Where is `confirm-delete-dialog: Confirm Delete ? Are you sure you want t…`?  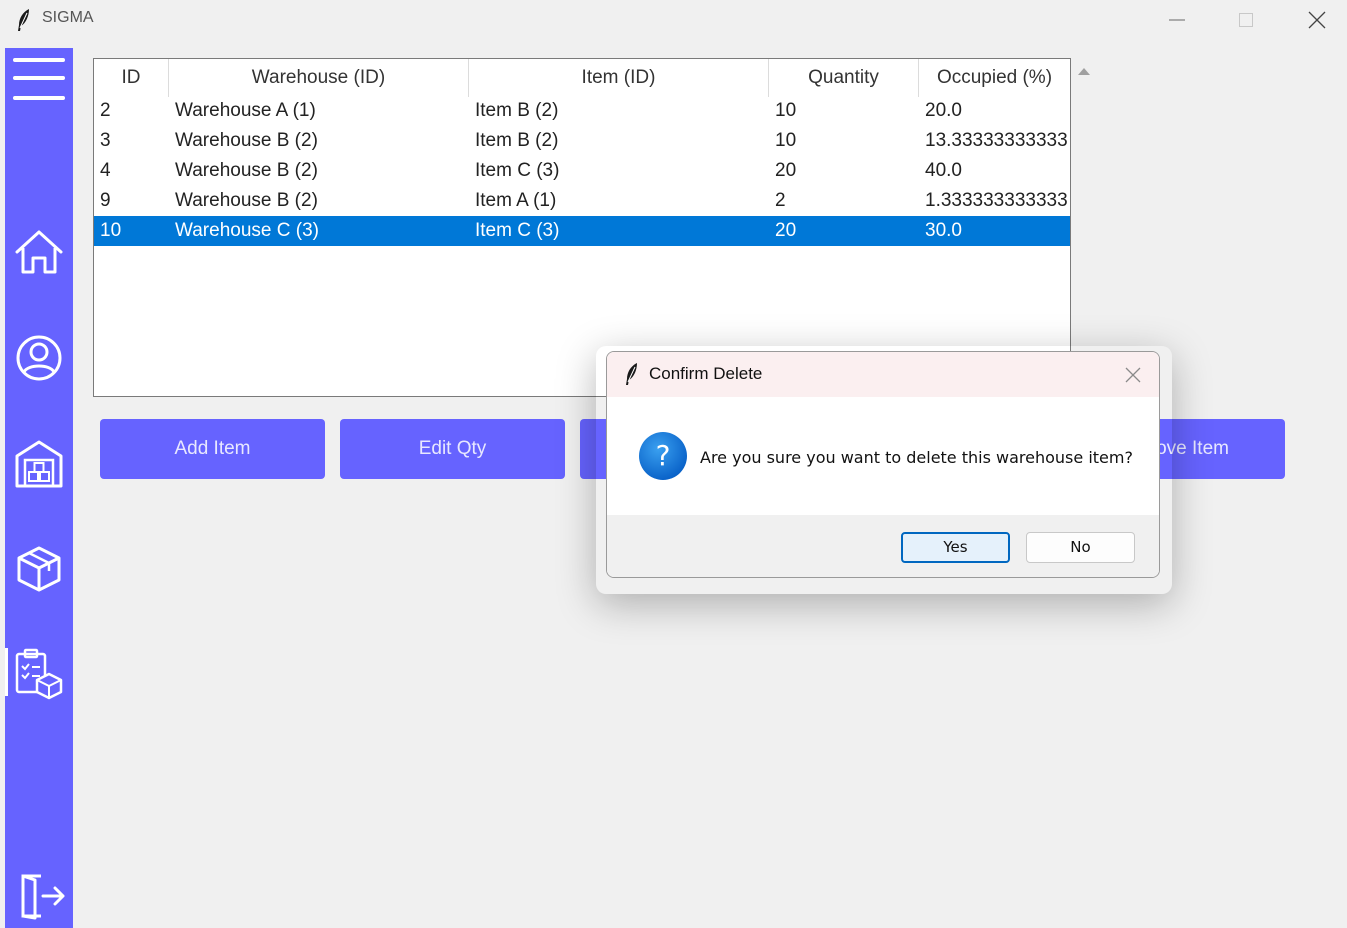 confirm-delete-dialog: Confirm Delete ? Are you sure you want t… is located at coordinates (883, 464).